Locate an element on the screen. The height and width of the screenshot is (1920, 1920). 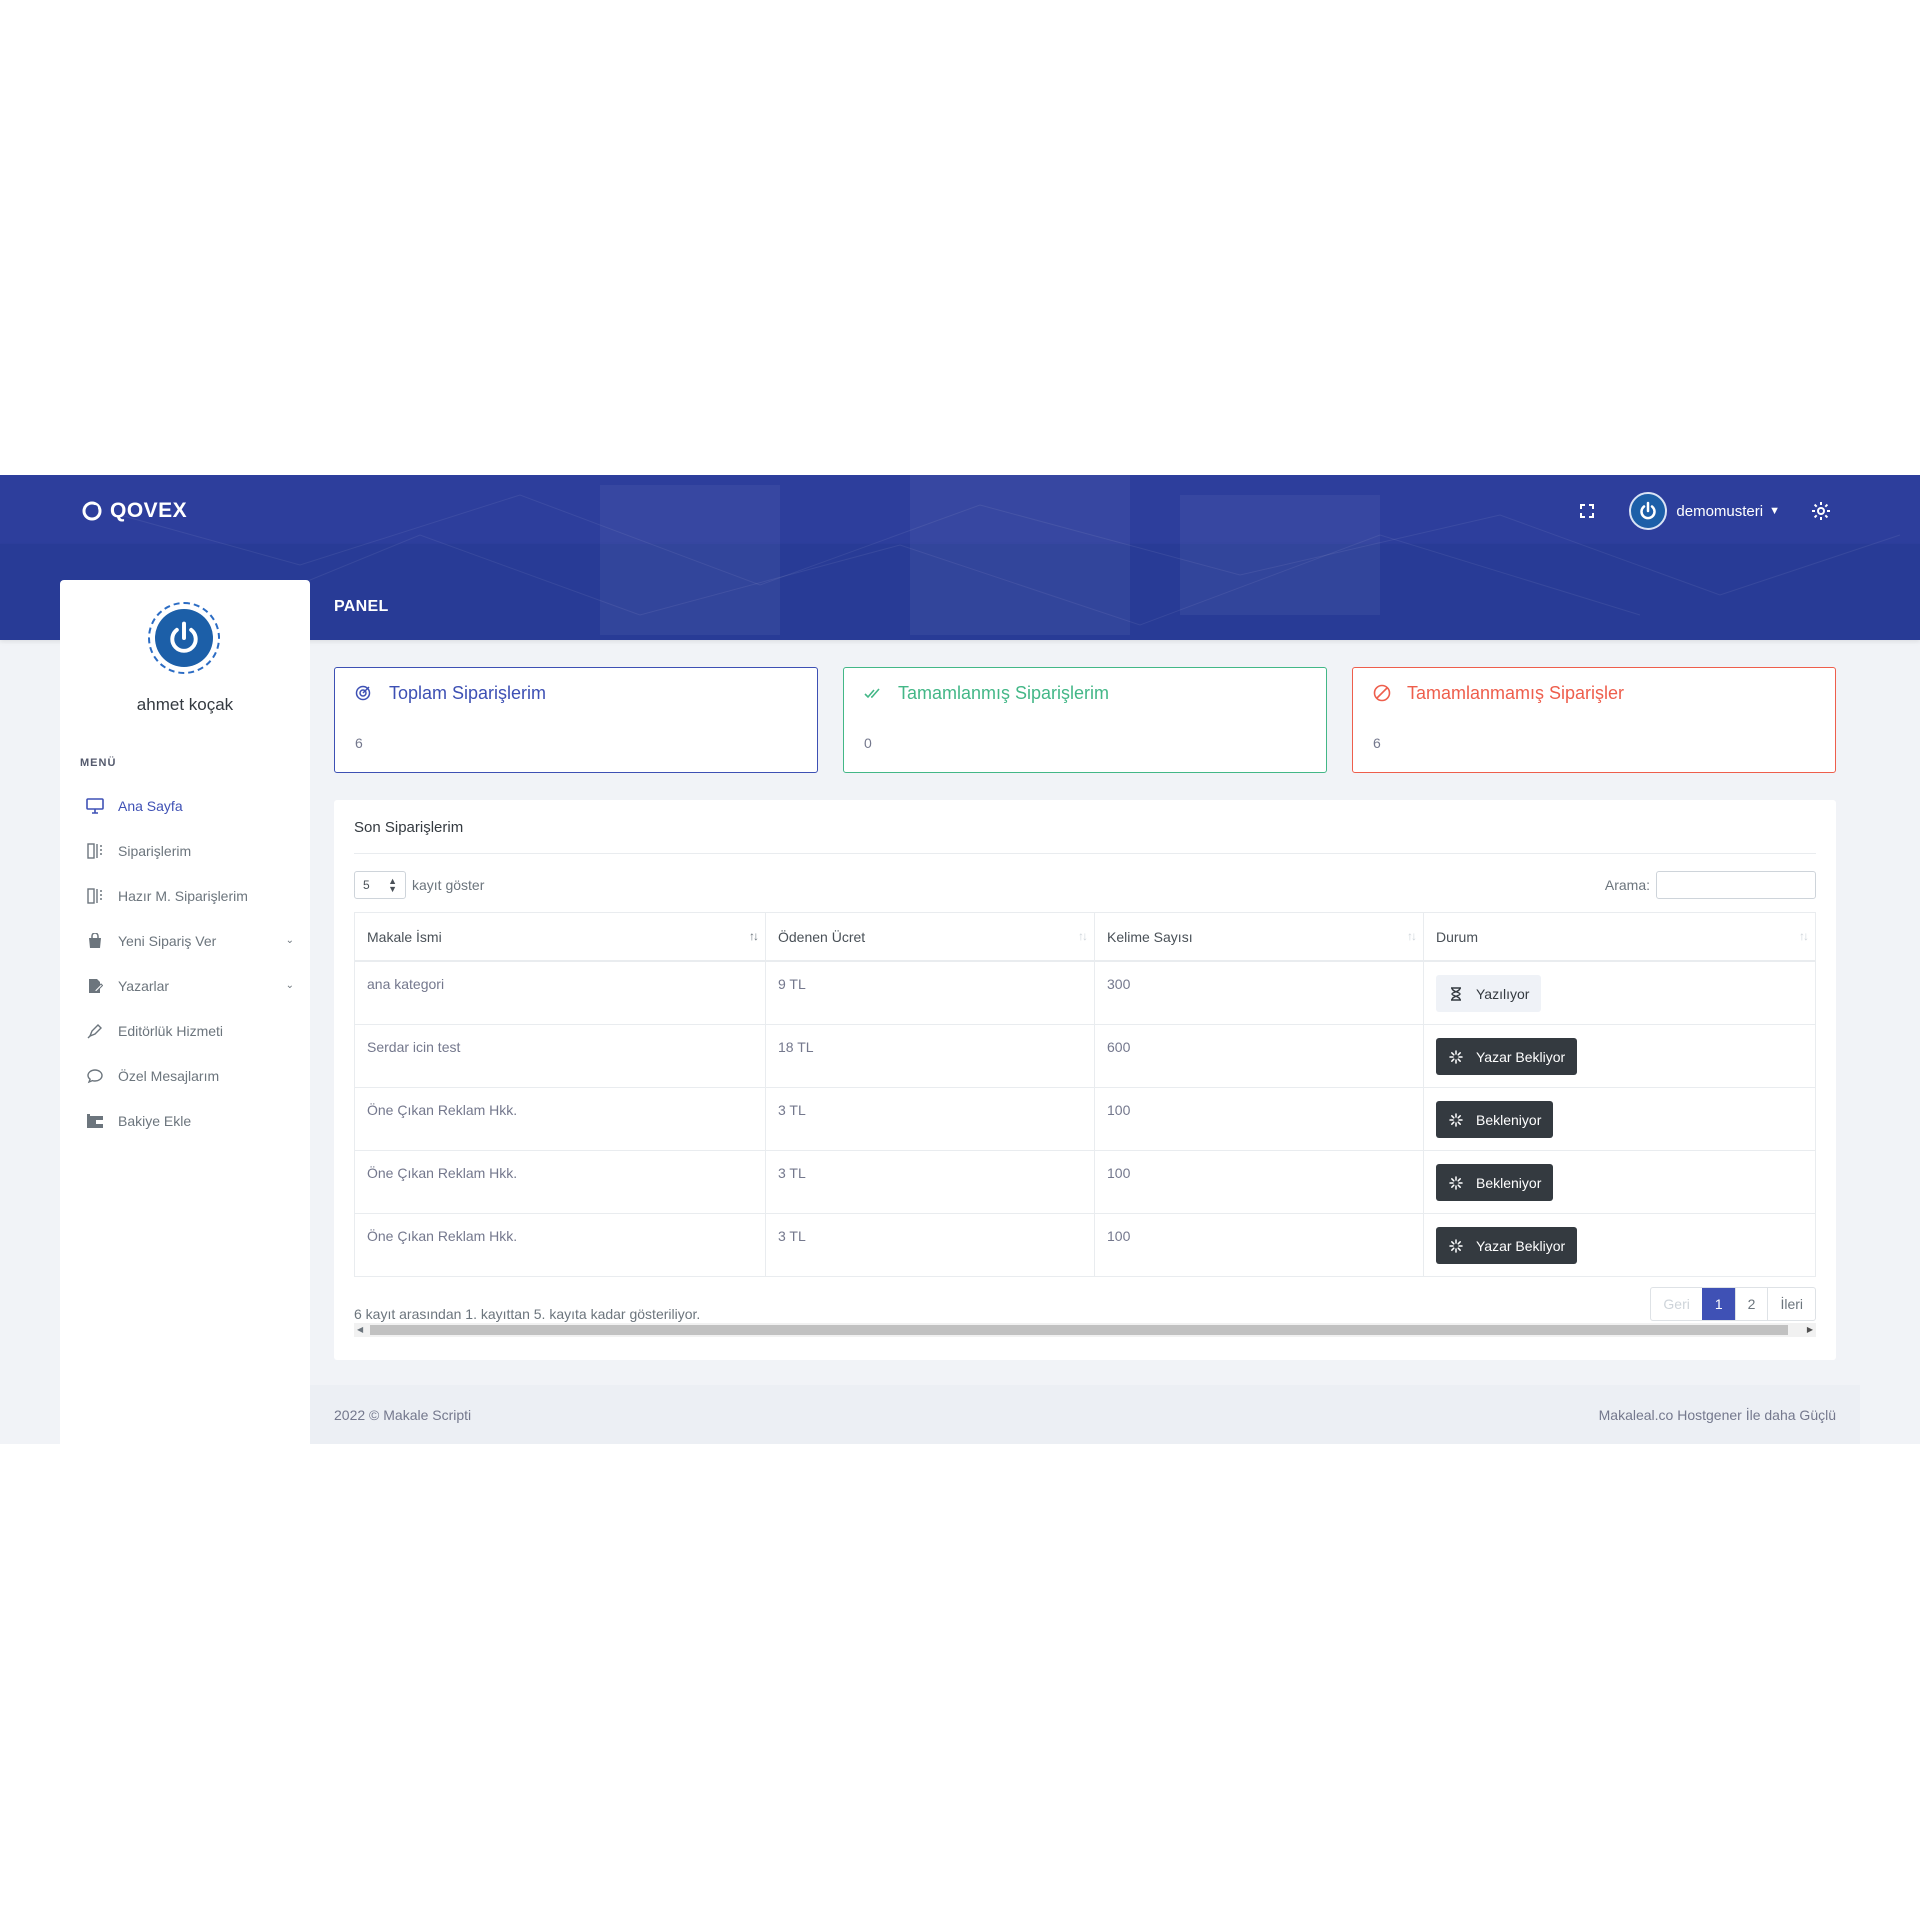
status-label: Yazılıyor is located at coordinates (1503, 993).